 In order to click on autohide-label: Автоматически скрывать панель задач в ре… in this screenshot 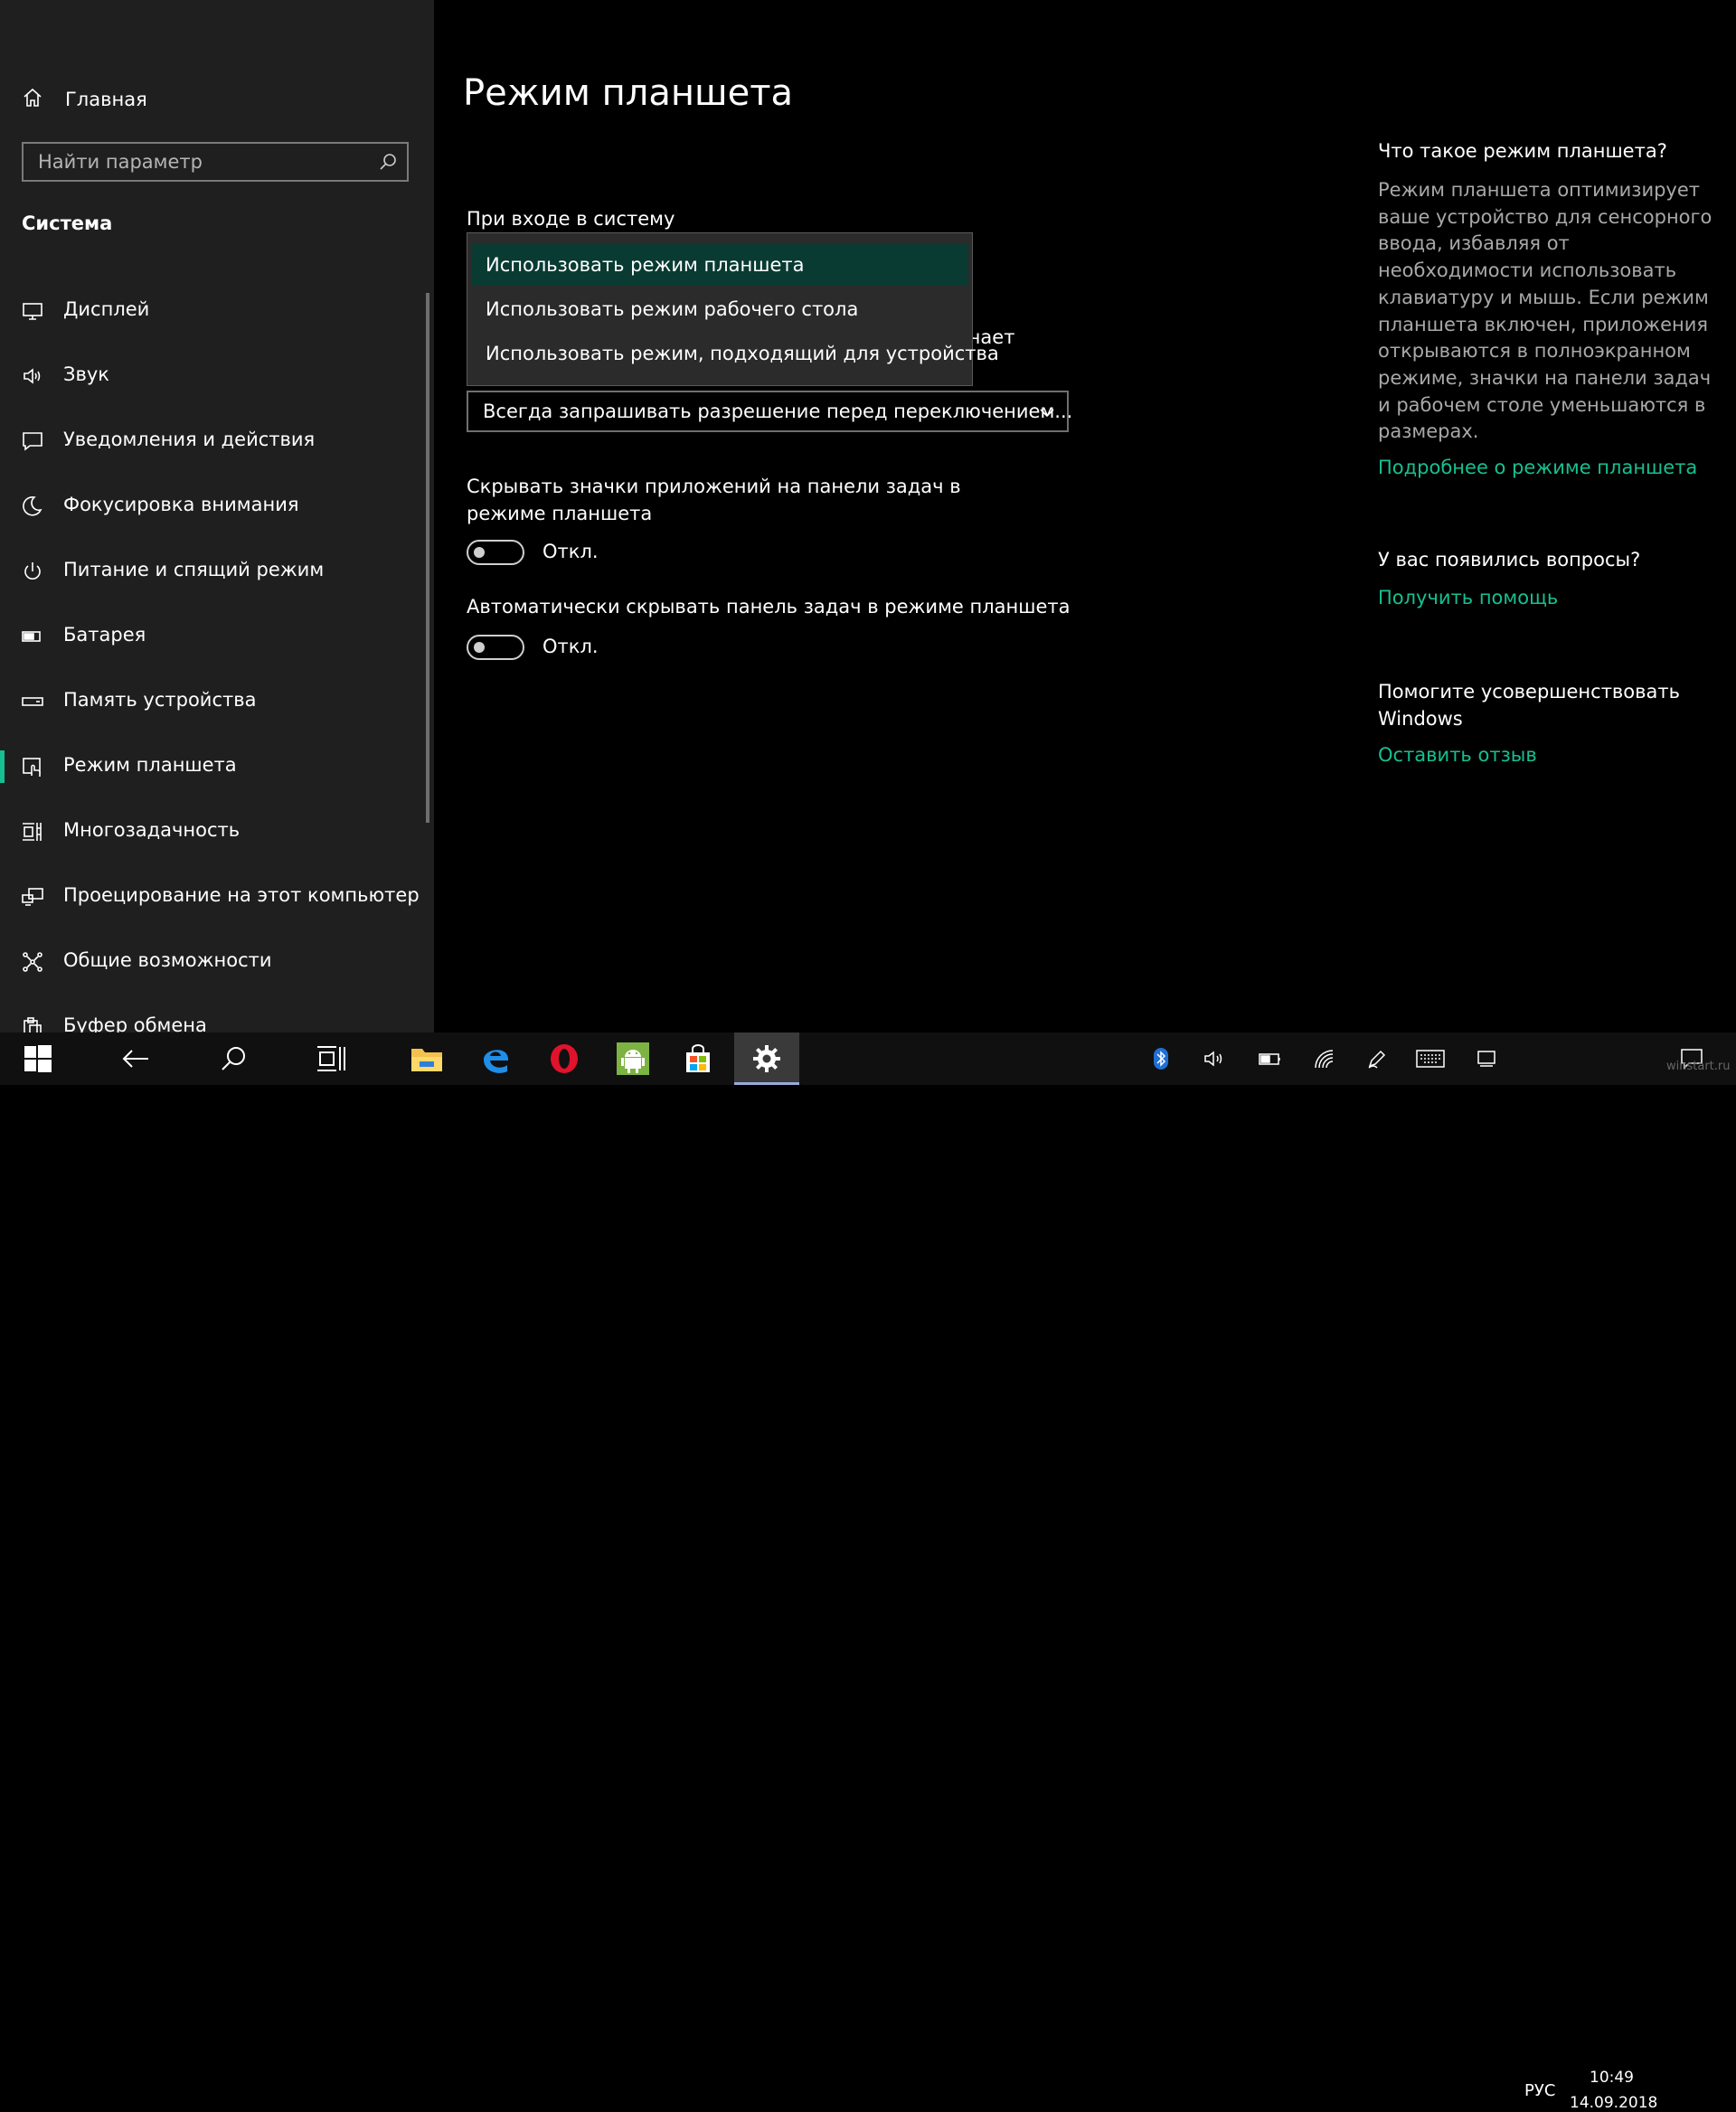, I will do `click(769, 607)`.